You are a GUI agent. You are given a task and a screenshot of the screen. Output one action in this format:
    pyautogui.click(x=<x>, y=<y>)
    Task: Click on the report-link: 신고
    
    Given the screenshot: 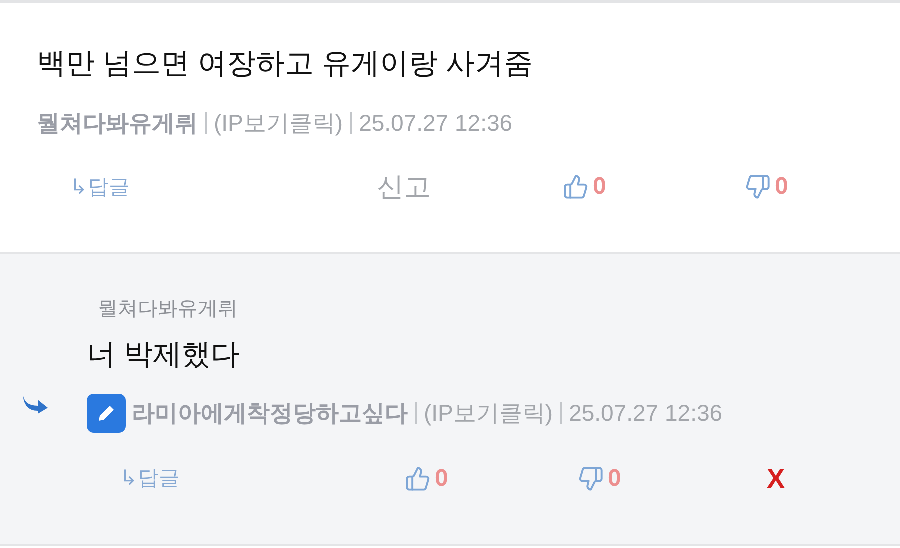 What is the action you would take?
    pyautogui.click(x=404, y=187)
    